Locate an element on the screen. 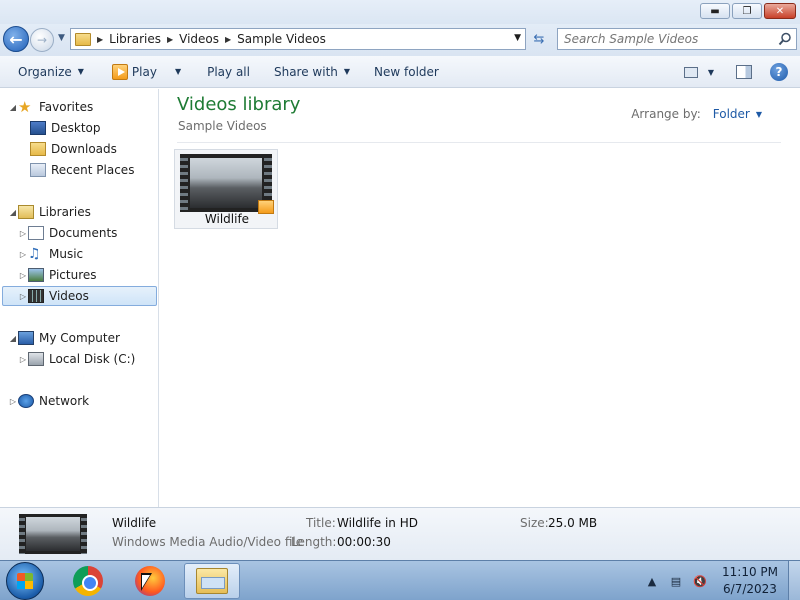 The height and width of the screenshot is (600, 800). chrome-icon is located at coordinates (88, 581).